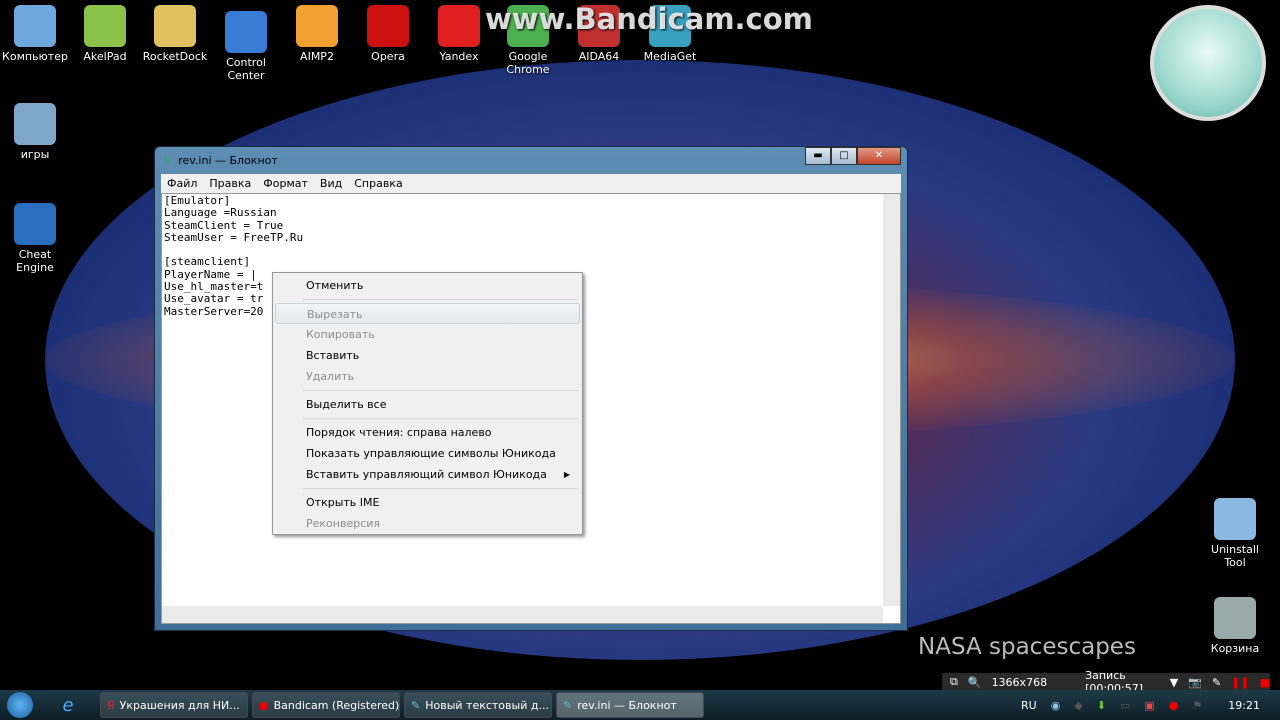 The width and height of the screenshot is (1280, 720). What do you see at coordinates (331, 183) in the screenshot?
I see `menu-view: Вид` at bounding box center [331, 183].